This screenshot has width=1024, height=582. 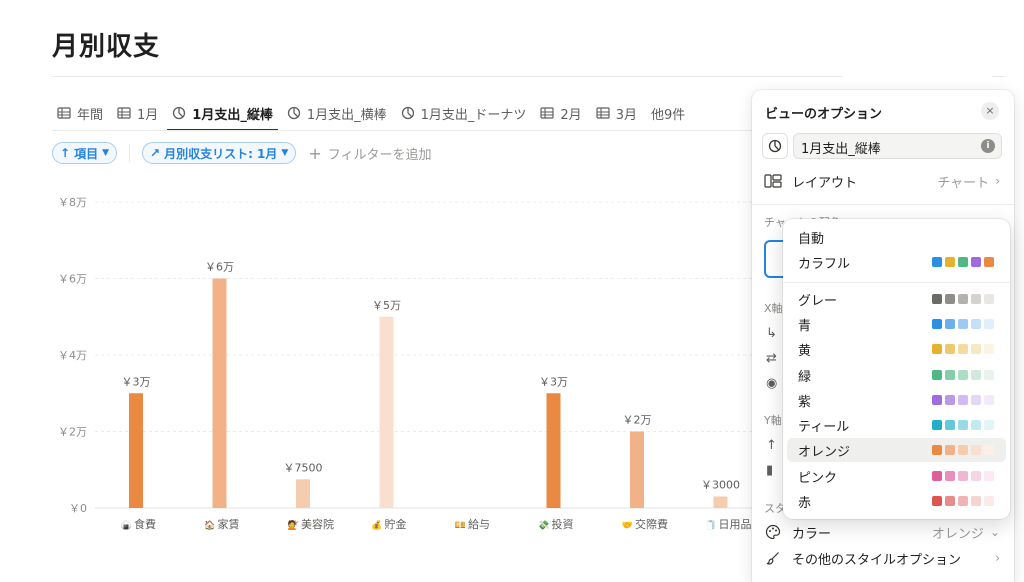 I want to click on color-option: 紫, so click(x=896, y=400).